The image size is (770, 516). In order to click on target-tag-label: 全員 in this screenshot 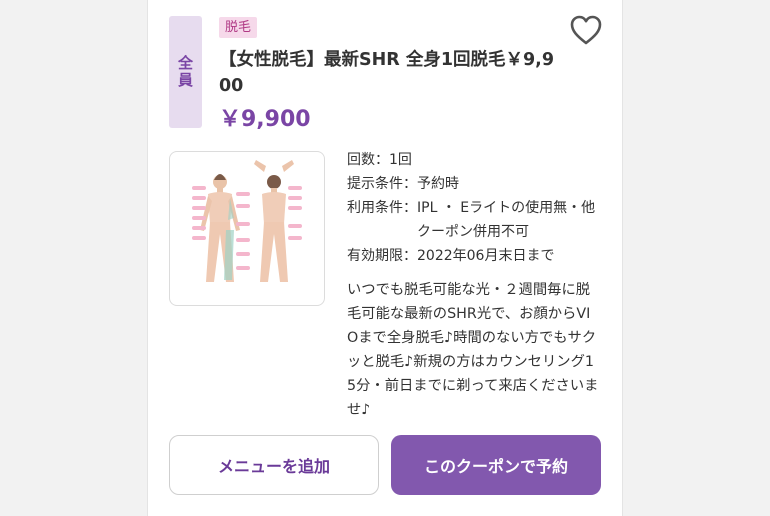, I will do `click(185, 72)`.